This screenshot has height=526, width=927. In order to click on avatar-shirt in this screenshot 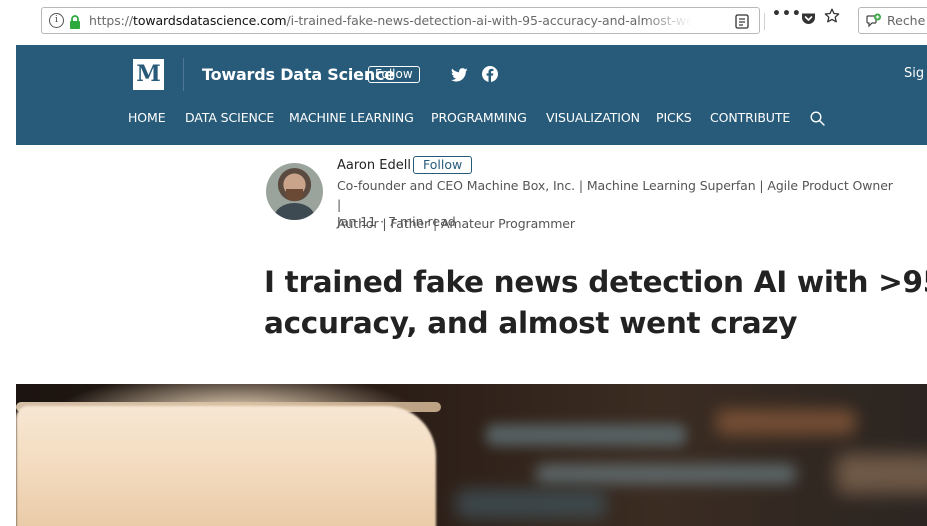, I will do `click(294, 211)`.